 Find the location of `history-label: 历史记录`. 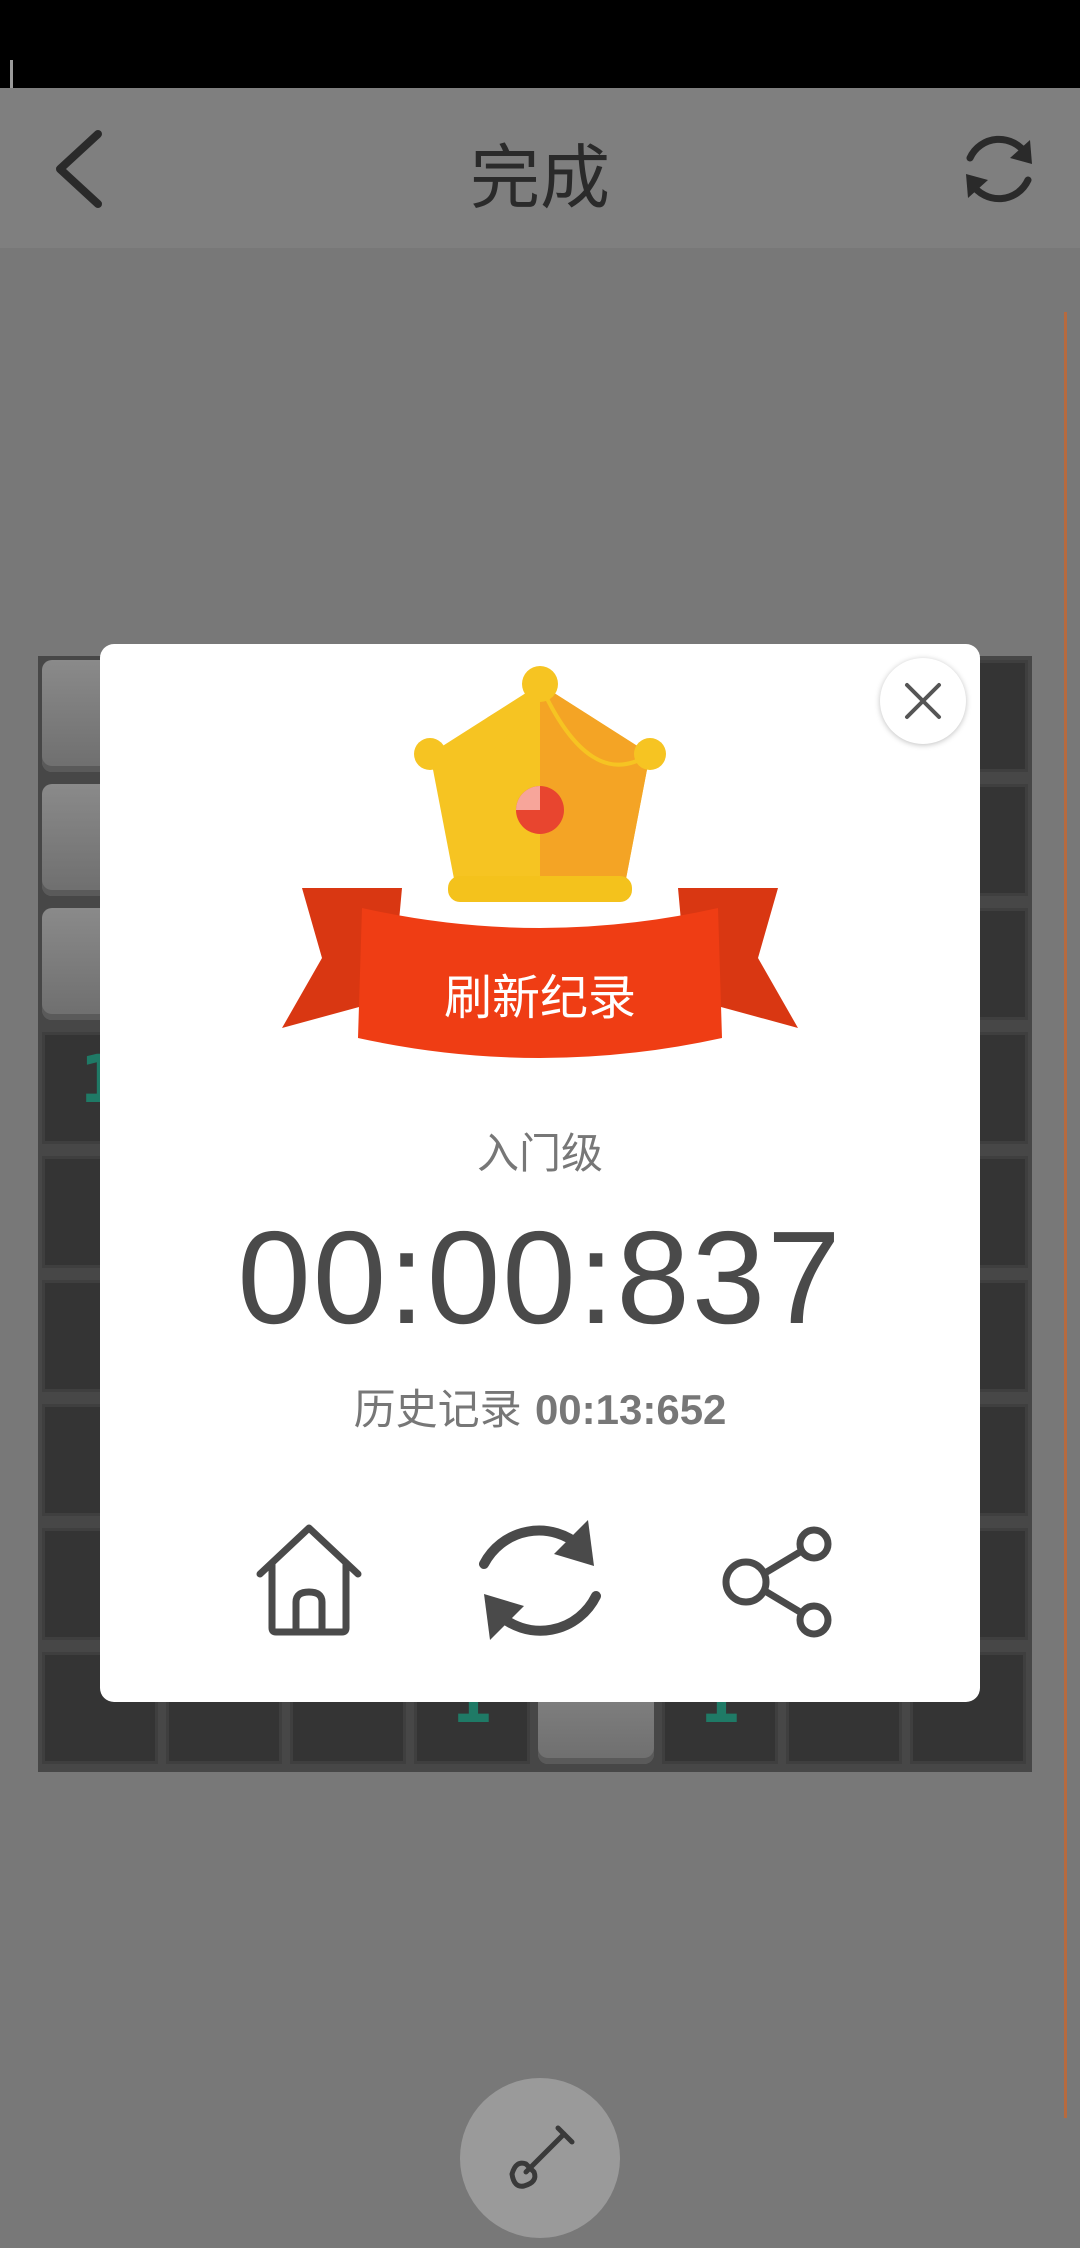

history-label: 历史记录 is located at coordinates (437, 1409).